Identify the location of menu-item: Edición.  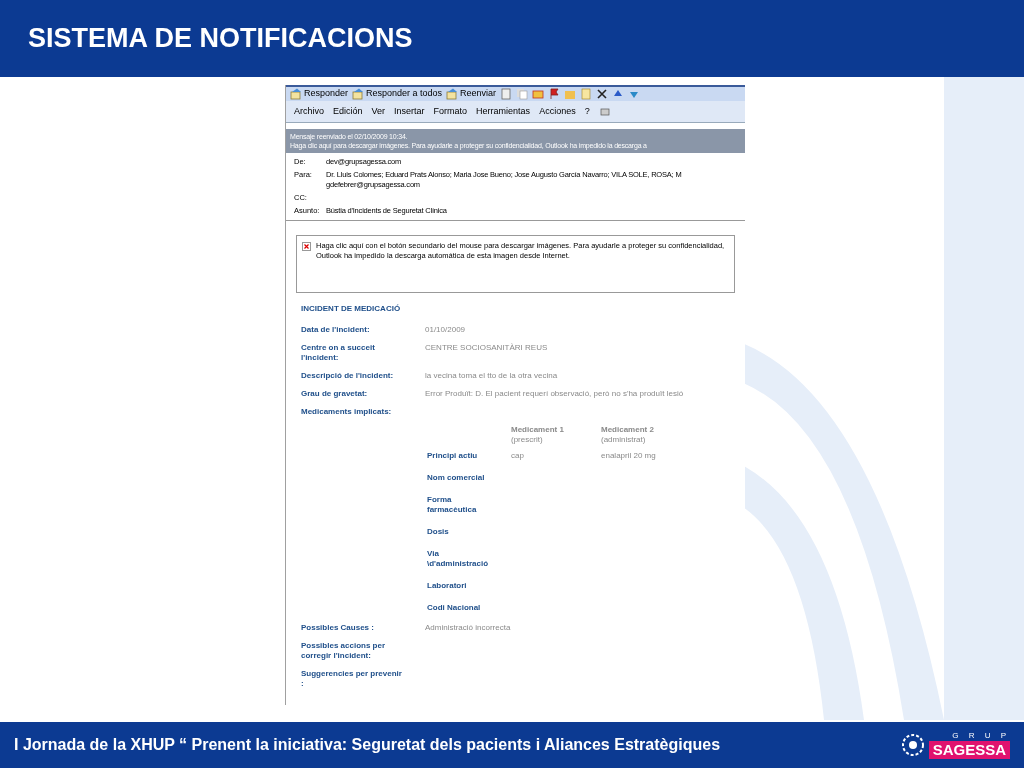
(348, 111).